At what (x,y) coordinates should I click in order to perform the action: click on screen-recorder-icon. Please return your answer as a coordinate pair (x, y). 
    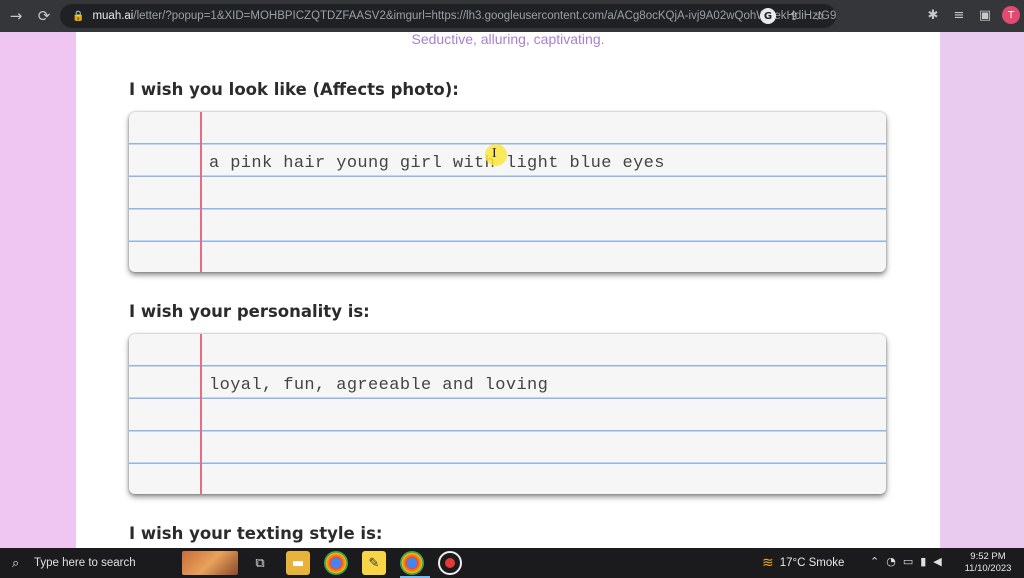
    Looking at the image, I should click on (450, 563).